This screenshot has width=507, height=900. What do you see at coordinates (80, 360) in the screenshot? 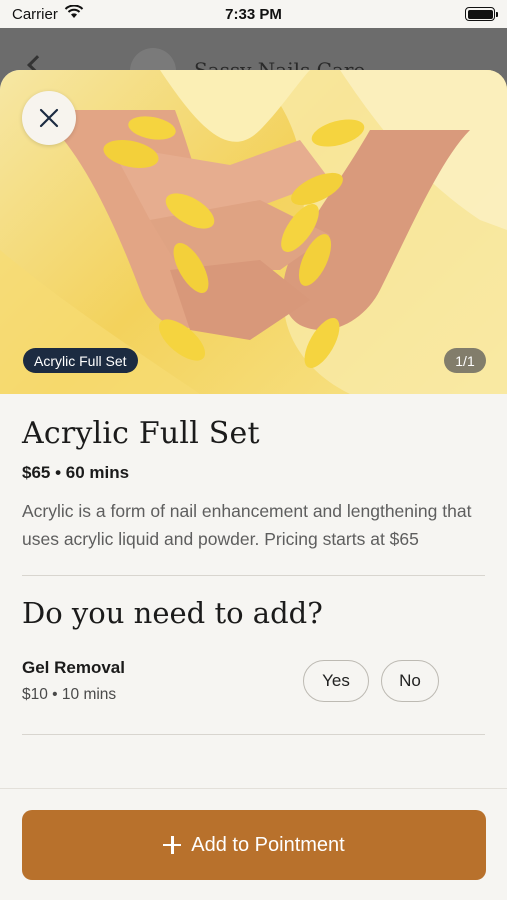
I see `service-tag: Acrylic Full Set` at bounding box center [80, 360].